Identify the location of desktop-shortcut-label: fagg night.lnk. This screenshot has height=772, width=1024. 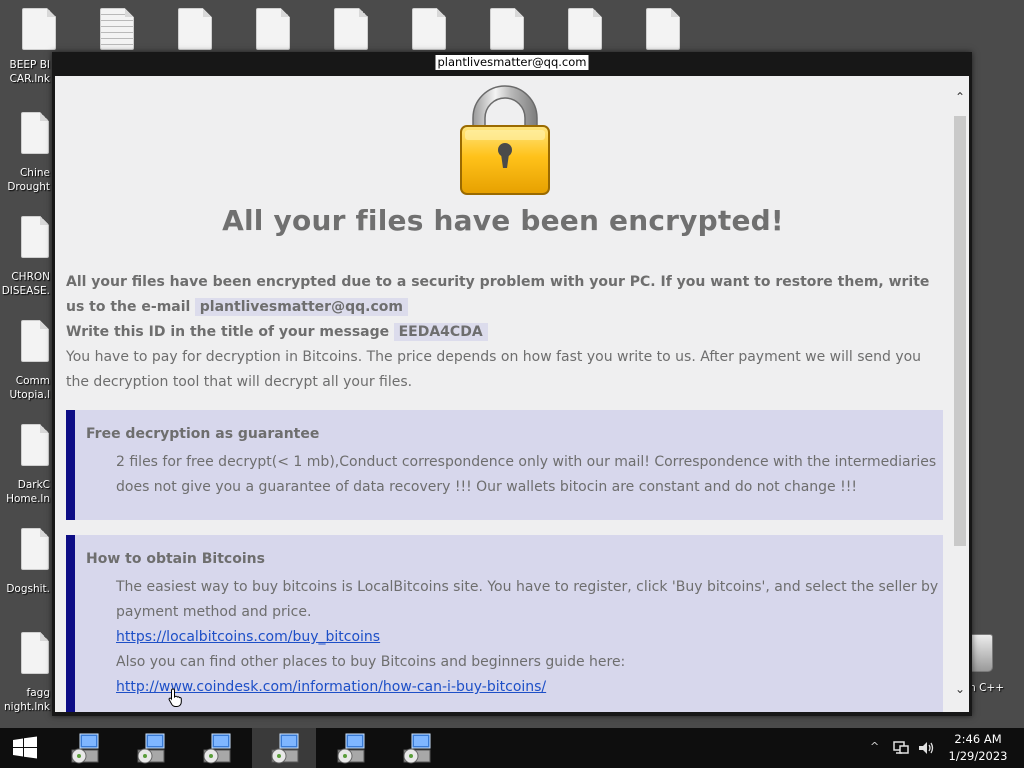
(27, 700).